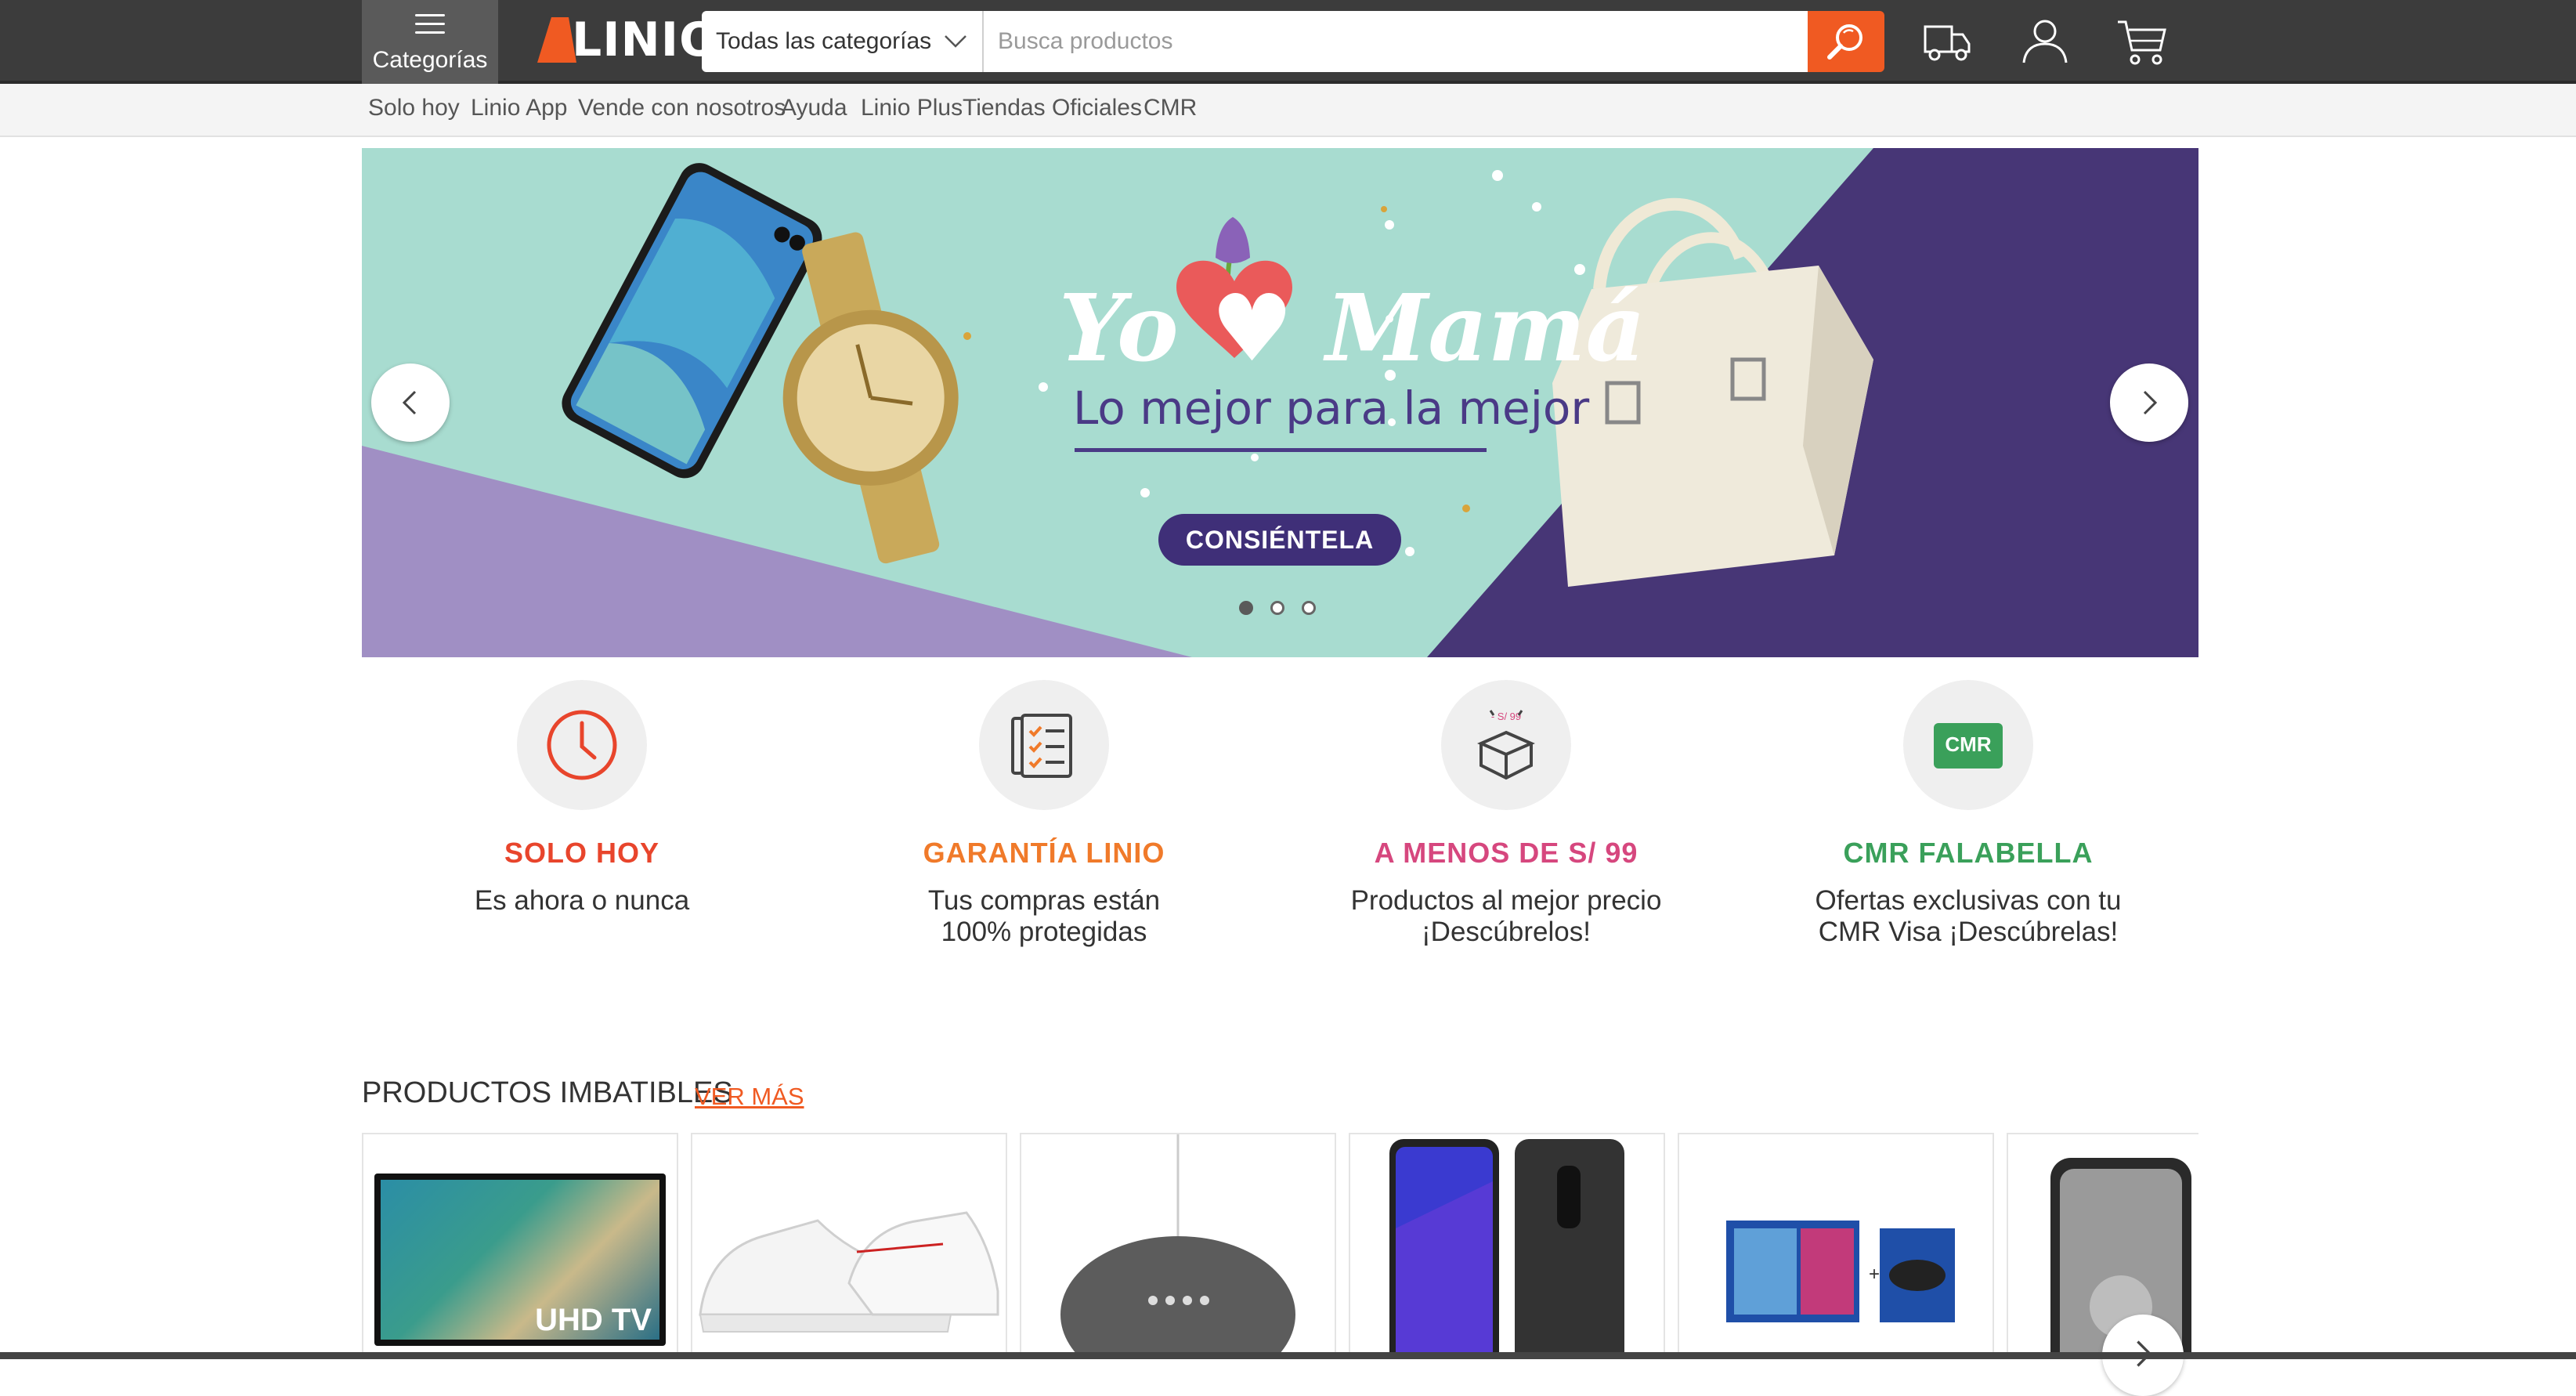 The height and width of the screenshot is (1396, 2576). Describe the element at coordinates (1044, 853) in the screenshot. I see `feature-title: GARANTÍA LINIO` at that location.